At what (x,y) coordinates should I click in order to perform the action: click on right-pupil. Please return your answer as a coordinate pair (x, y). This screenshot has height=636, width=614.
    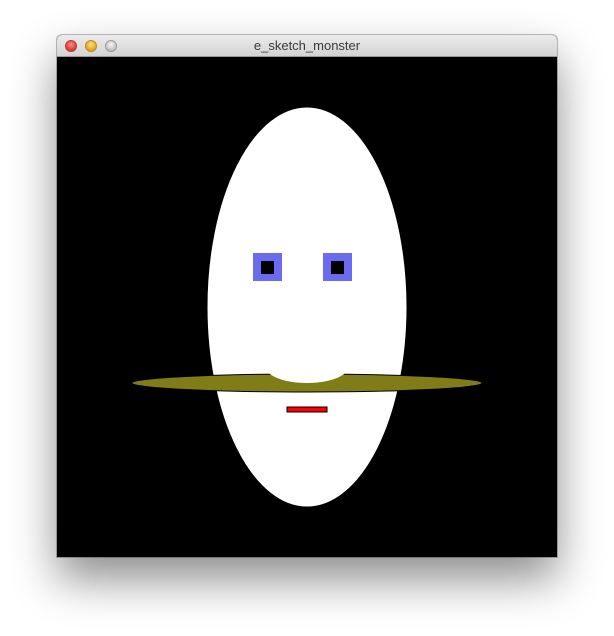
    Looking at the image, I should click on (337, 267).